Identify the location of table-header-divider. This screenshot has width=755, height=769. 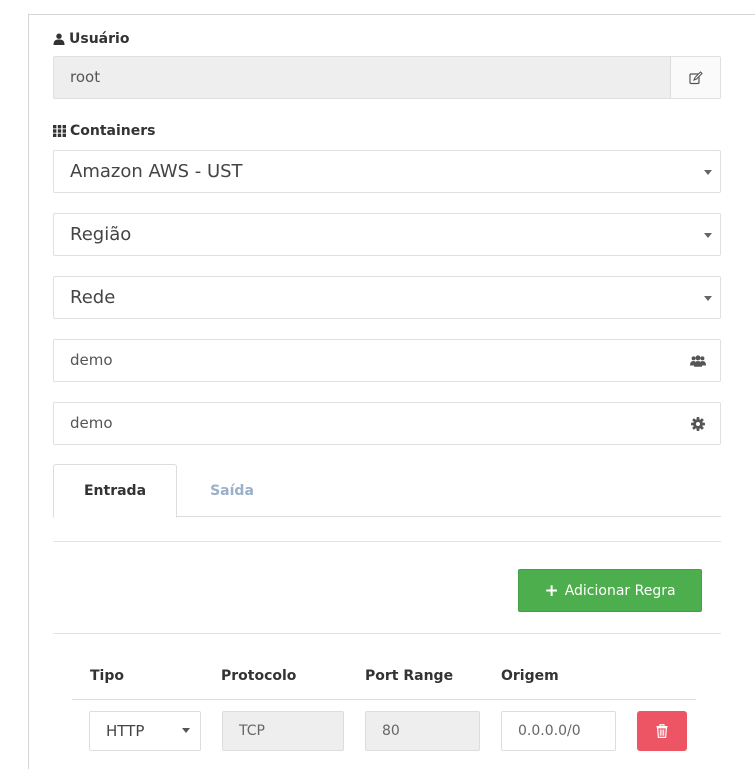
(384, 699).